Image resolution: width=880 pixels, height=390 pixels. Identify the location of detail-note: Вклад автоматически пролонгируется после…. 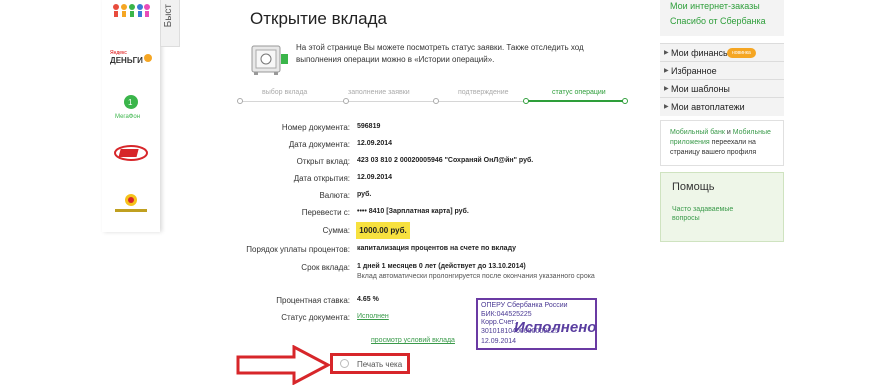
(476, 276).